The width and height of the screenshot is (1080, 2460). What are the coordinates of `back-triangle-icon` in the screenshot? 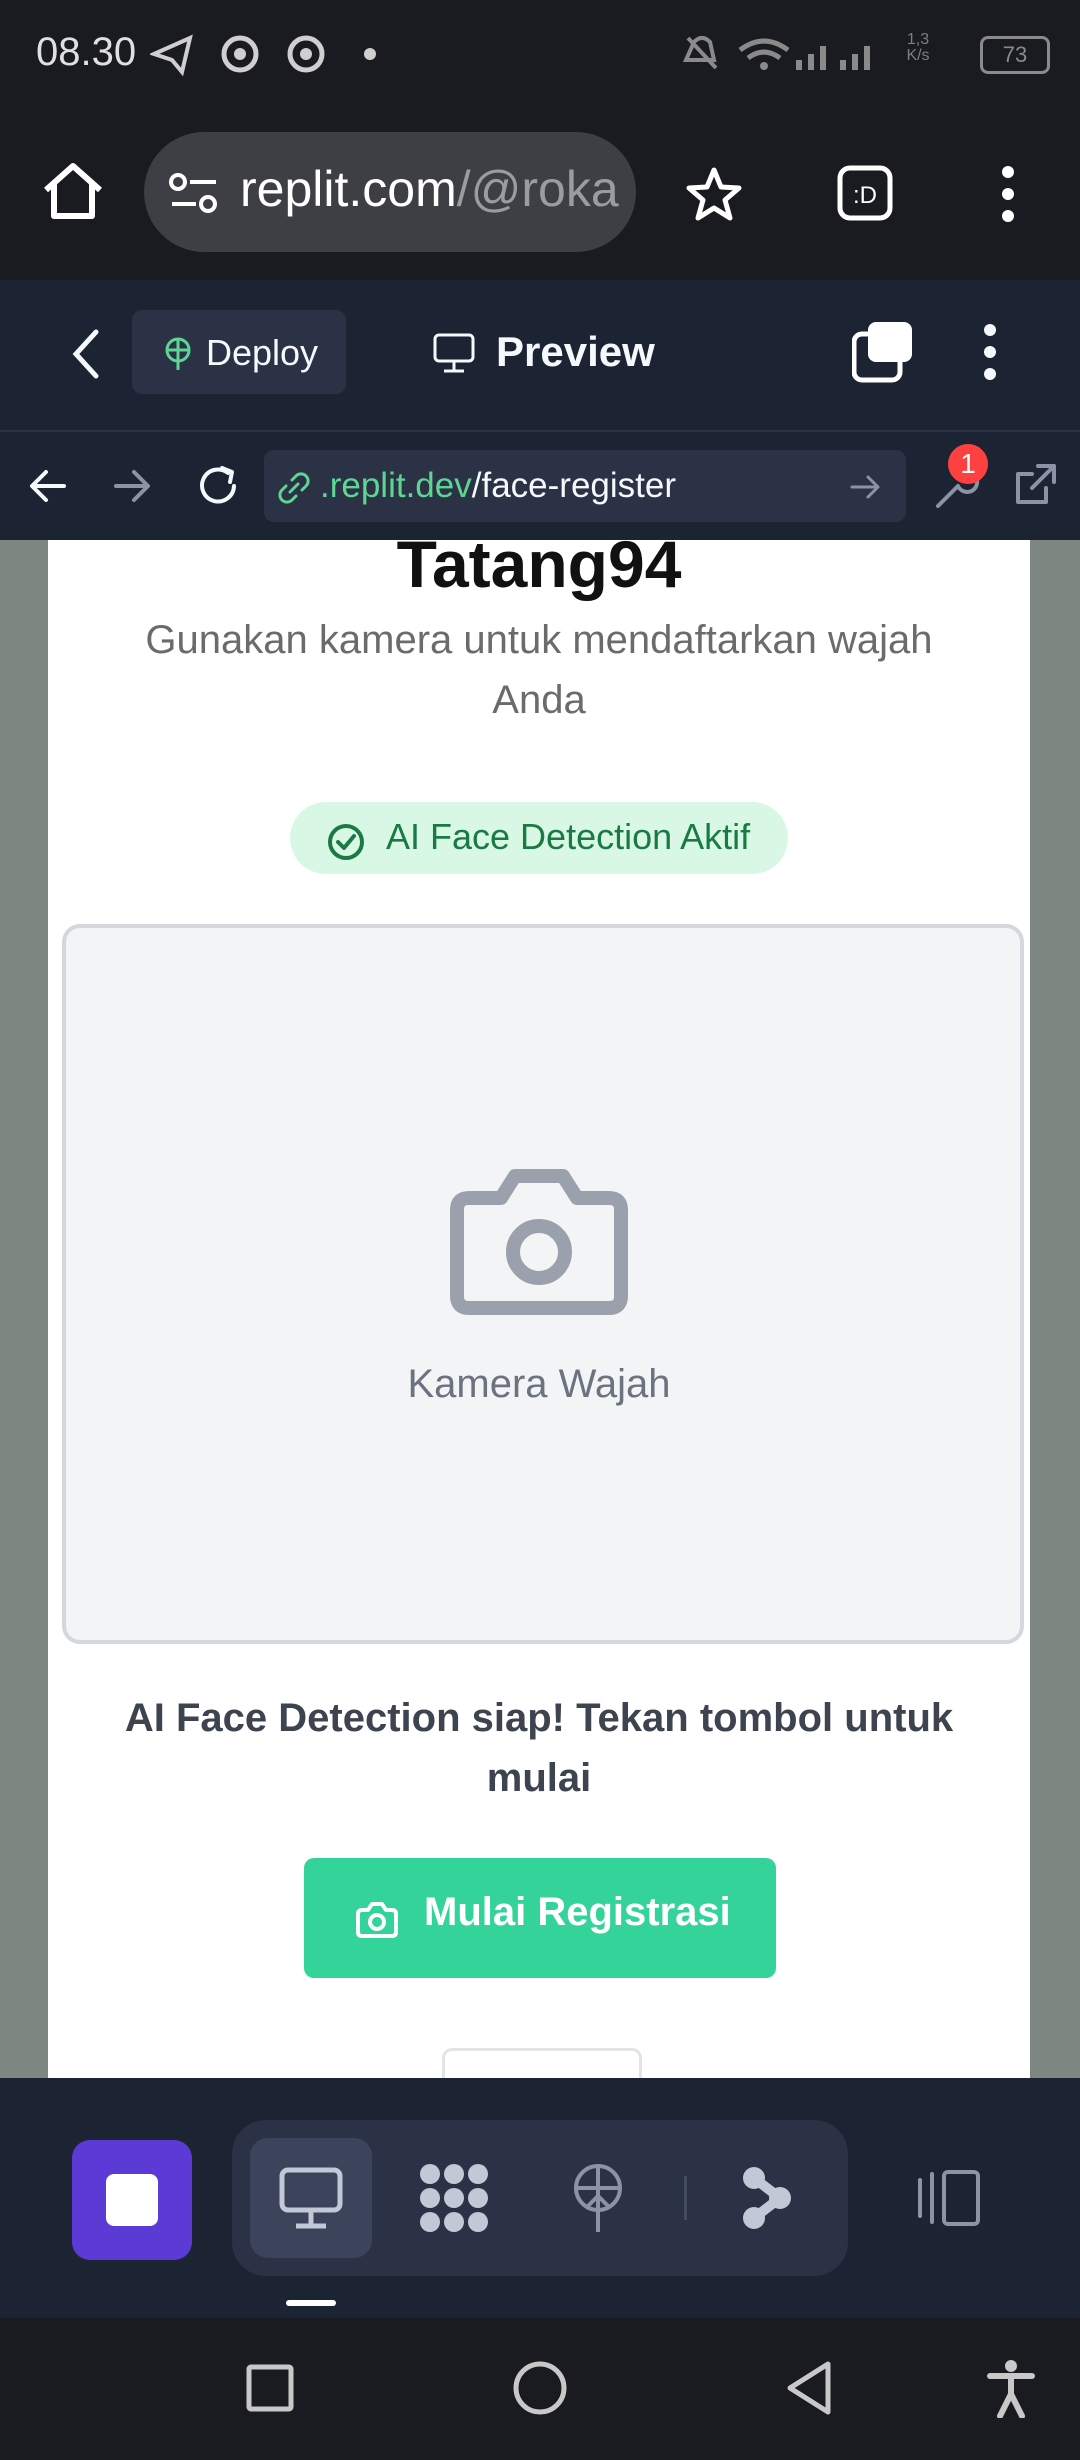 It's located at (809, 2388).